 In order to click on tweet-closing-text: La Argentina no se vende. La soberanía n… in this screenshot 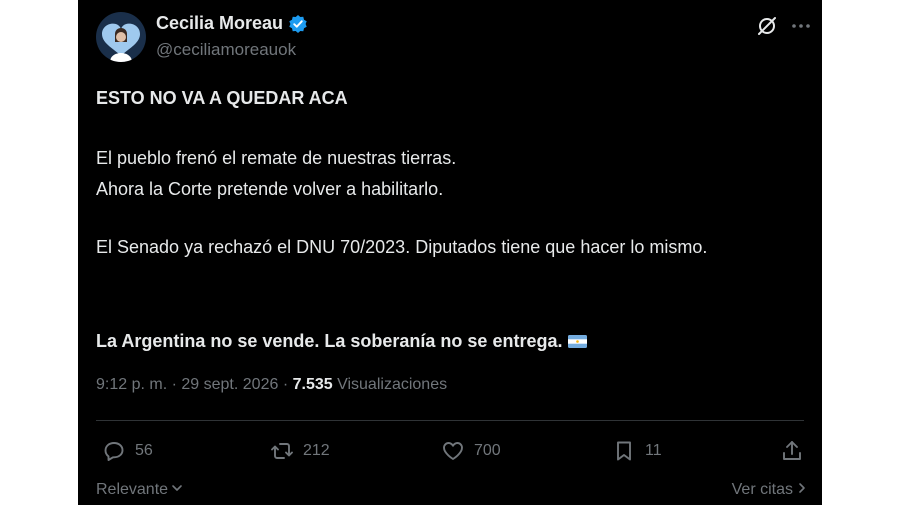, I will do `click(329, 341)`.